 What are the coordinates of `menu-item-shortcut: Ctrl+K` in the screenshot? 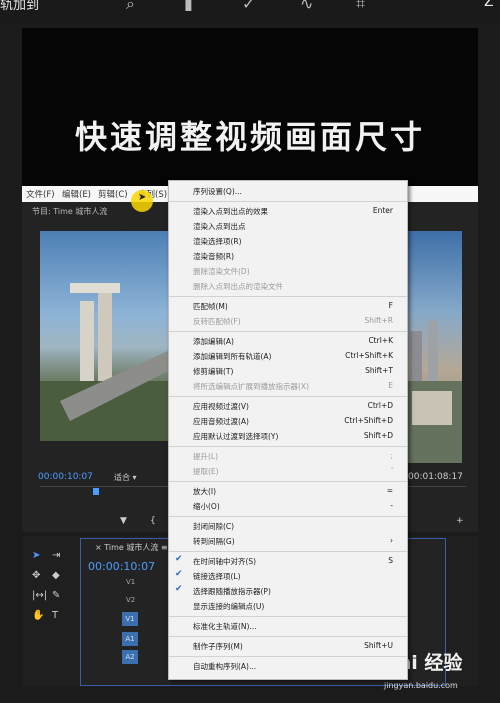 It's located at (380, 340).